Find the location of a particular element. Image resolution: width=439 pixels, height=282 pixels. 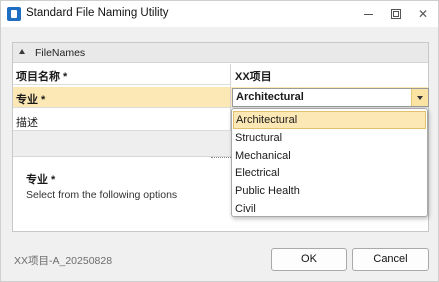

group-header-filenames: FileNames is located at coordinates (220, 53).